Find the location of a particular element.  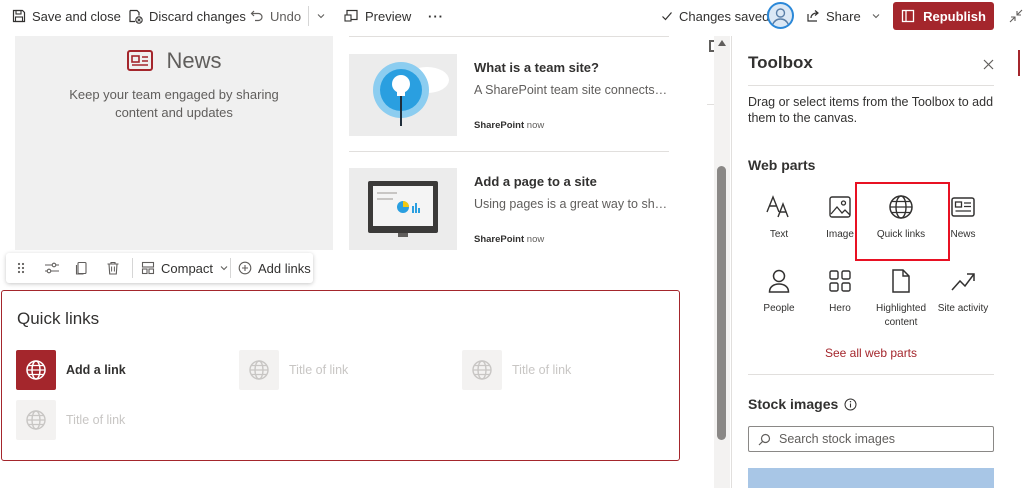

avatar is located at coordinates (780, 15).